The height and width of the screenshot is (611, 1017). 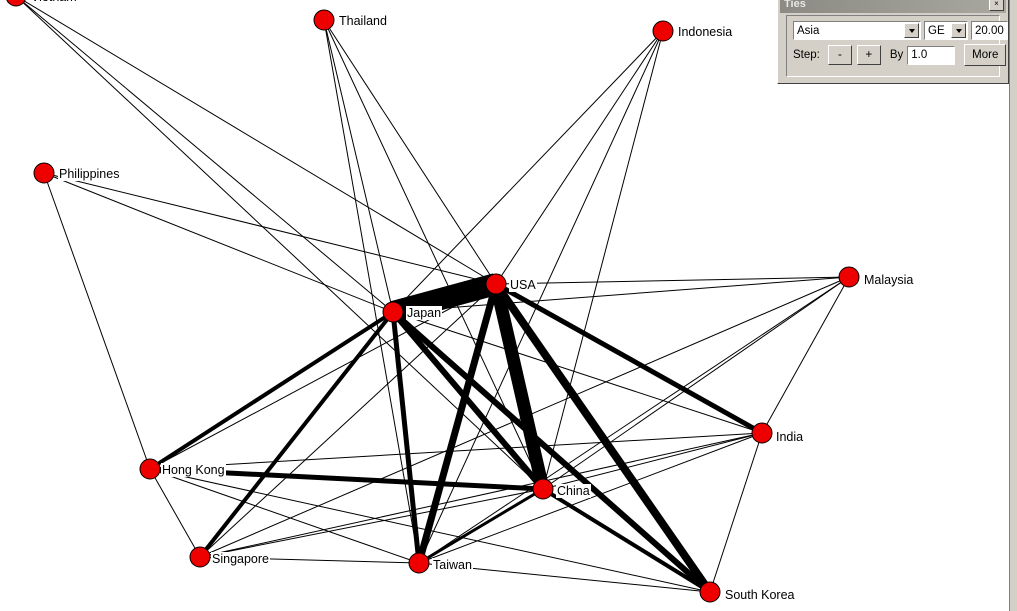 What do you see at coordinates (985, 55) in the screenshot?
I see `more-button: More` at bounding box center [985, 55].